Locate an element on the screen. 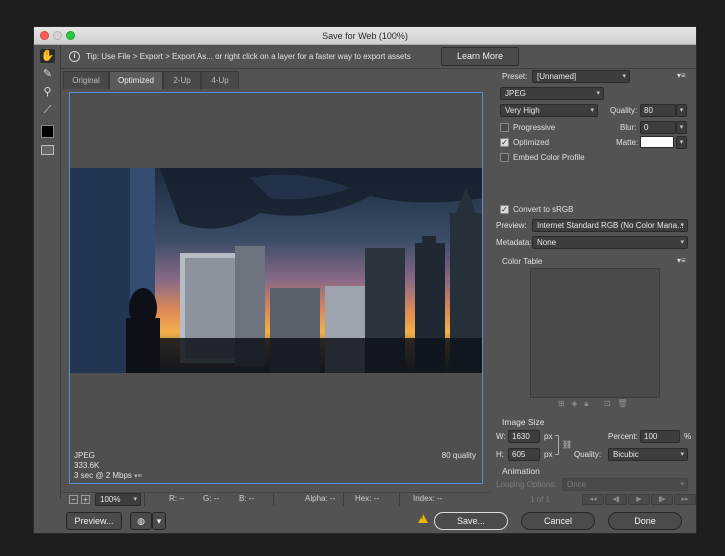 This screenshot has width=725, height=556. cancel-button: Cancel is located at coordinates (558, 521).